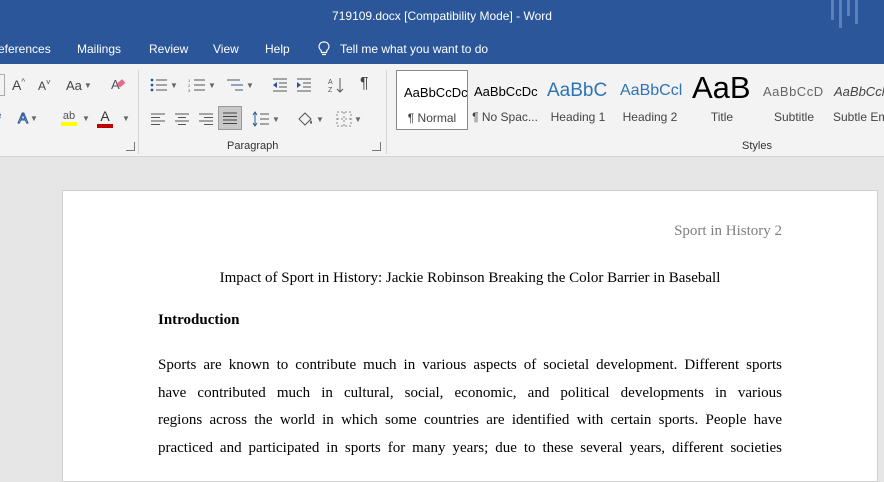 Image resolution: width=884 pixels, height=482 pixels. I want to click on style-preview: AaBbC, so click(577, 90).